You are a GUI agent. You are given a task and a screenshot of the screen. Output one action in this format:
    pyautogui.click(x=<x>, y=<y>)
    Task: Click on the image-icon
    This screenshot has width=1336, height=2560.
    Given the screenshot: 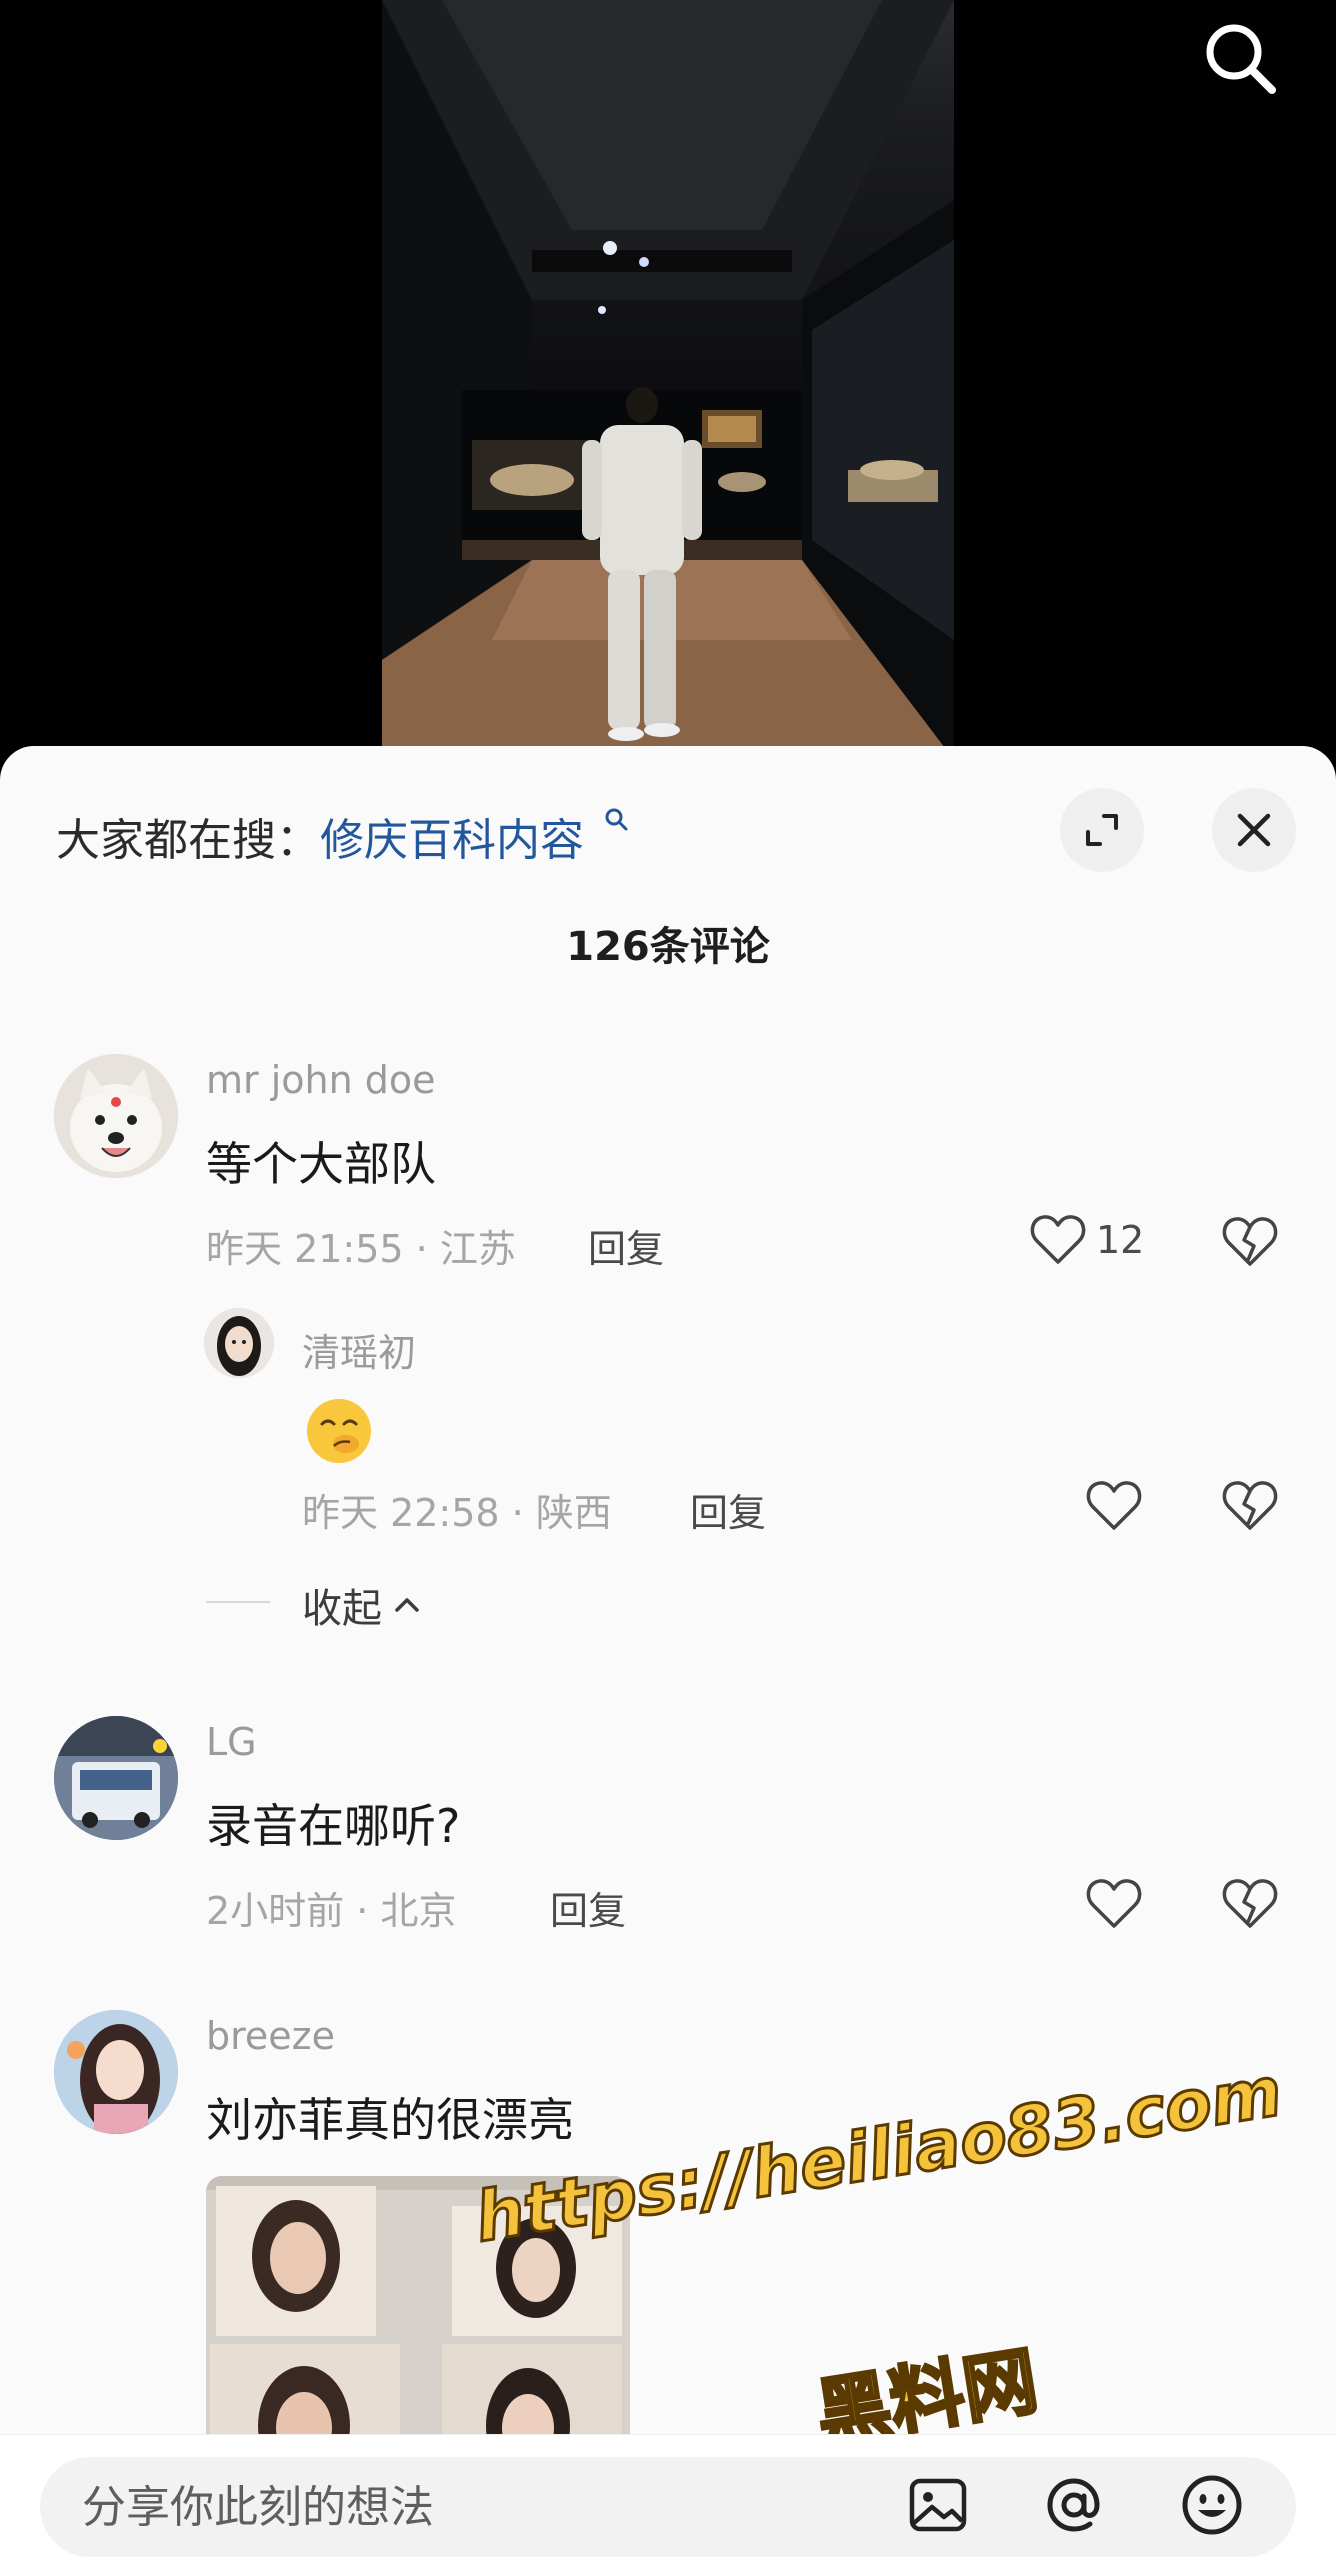 What is the action you would take?
    pyautogui.click(x=938, y=2505)
    